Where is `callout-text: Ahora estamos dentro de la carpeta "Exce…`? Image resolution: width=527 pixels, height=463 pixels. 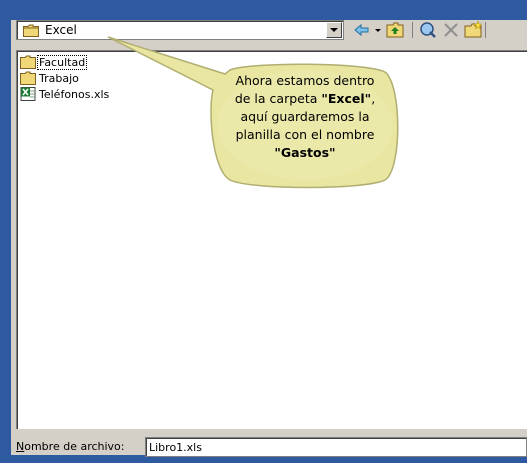
callout-text: Ahora estamos dentro de la carpeta "Exce… is located at coordinates (305, 132).